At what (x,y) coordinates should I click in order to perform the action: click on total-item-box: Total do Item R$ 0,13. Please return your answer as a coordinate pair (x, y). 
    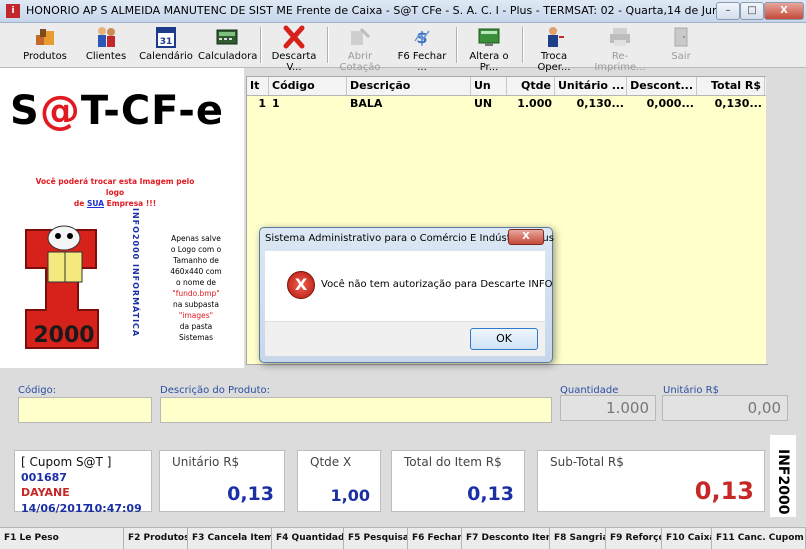
    Looking at the image, I should click on (458, 481).